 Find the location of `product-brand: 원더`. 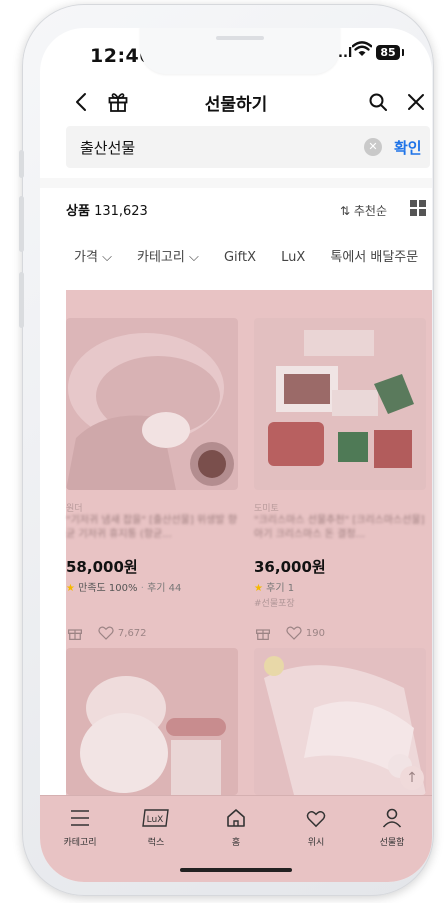

product-brand: 원더 is located at coordinates (74, 509).